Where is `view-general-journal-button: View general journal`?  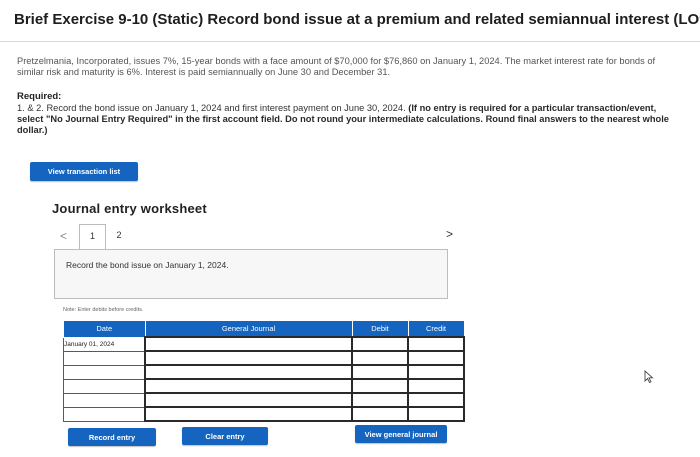
view-general-journal-button: View general journal is located at coordinates (401, 434).